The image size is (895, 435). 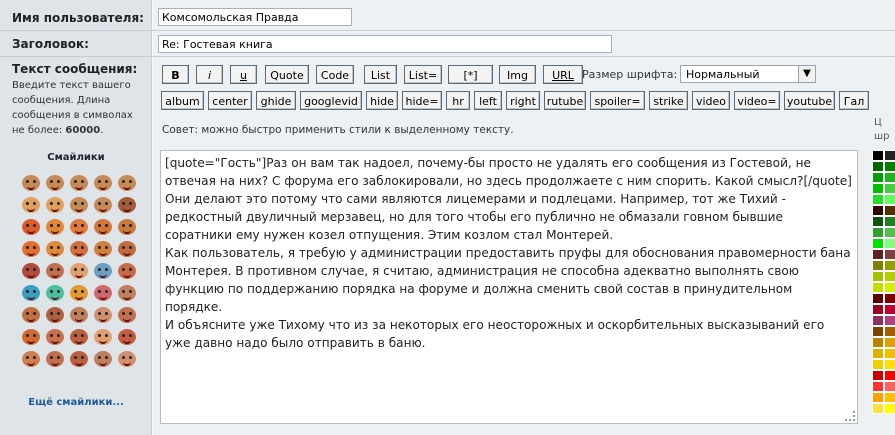 What do you see at coordinates (757, 100) in the screenshot?
I see `tag-button: video=` at bounding box center [757, 100].